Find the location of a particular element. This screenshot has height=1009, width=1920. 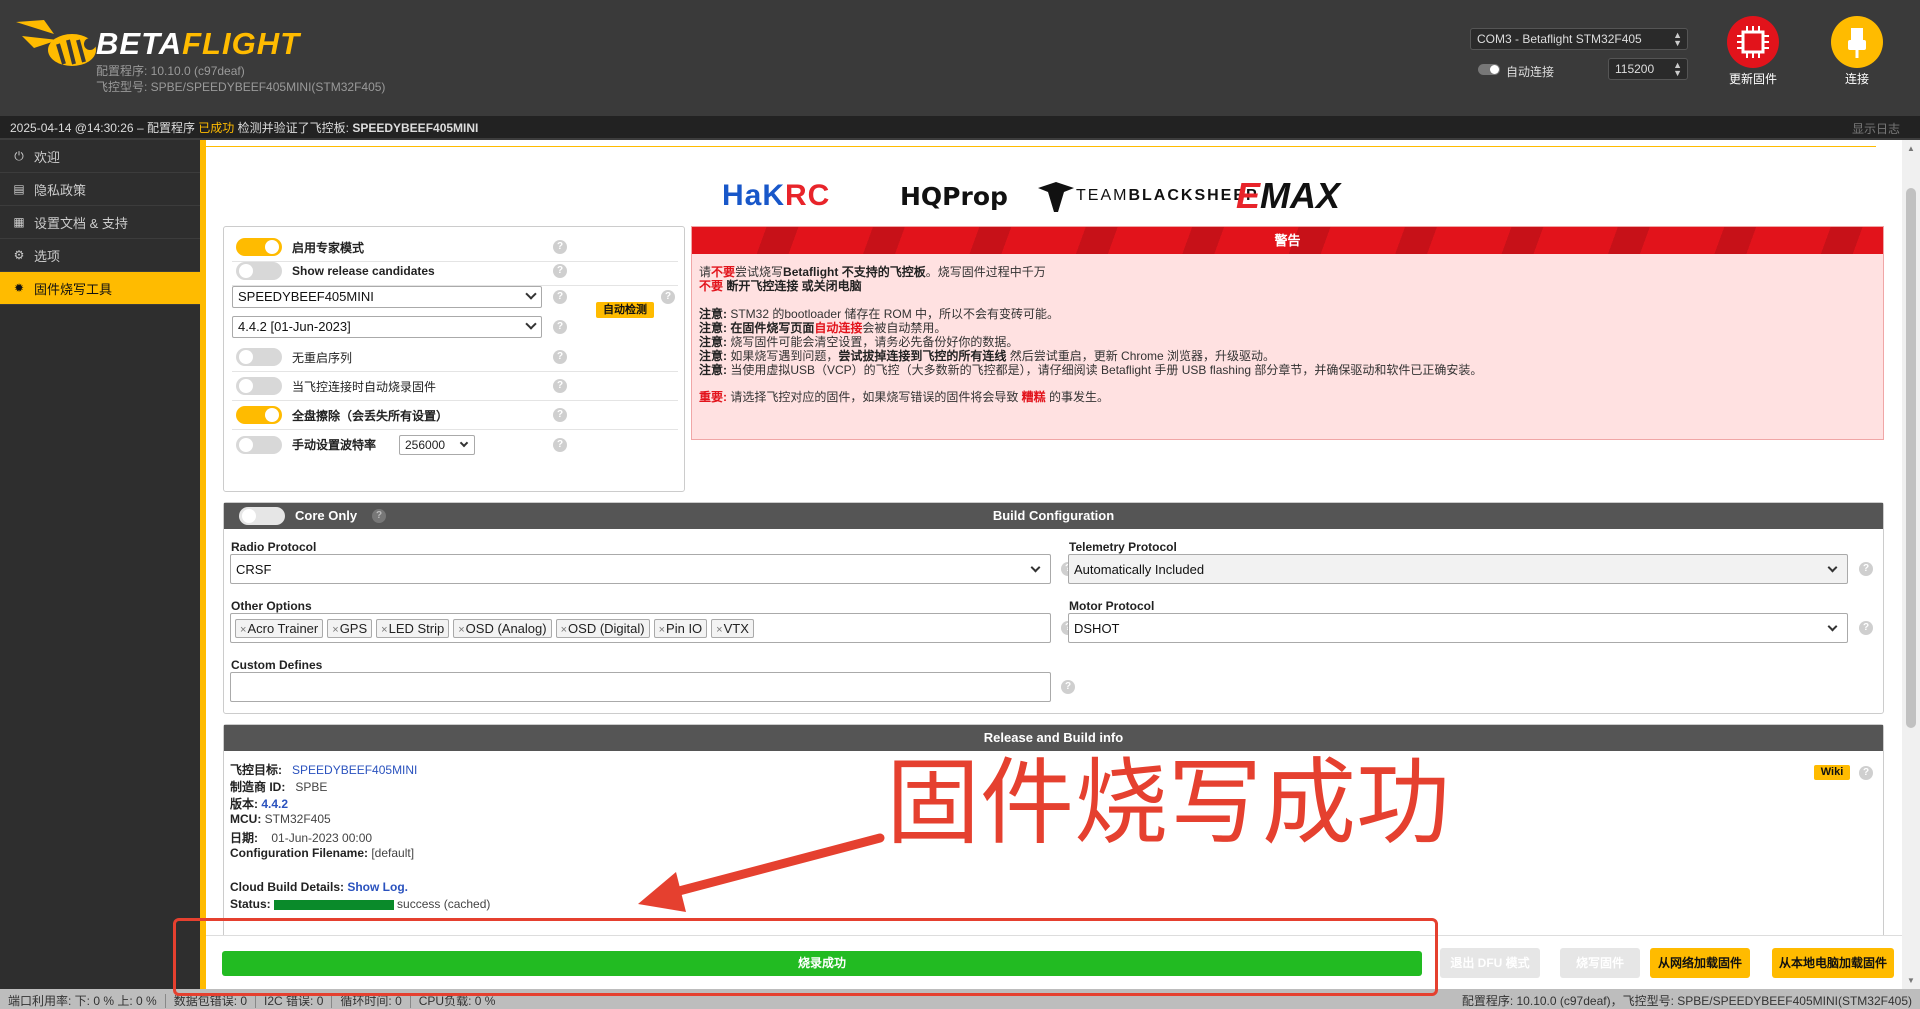

main-scrollbar: ▲ ▼ is located at coordinates (1911, 564).